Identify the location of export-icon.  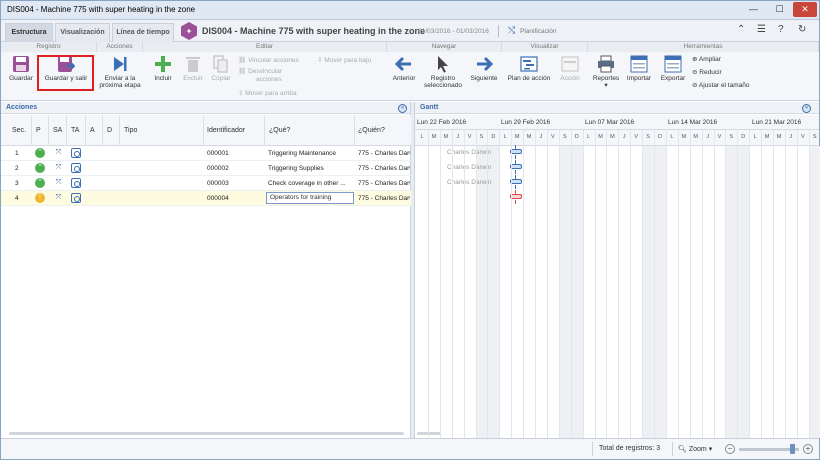
(673, 64).